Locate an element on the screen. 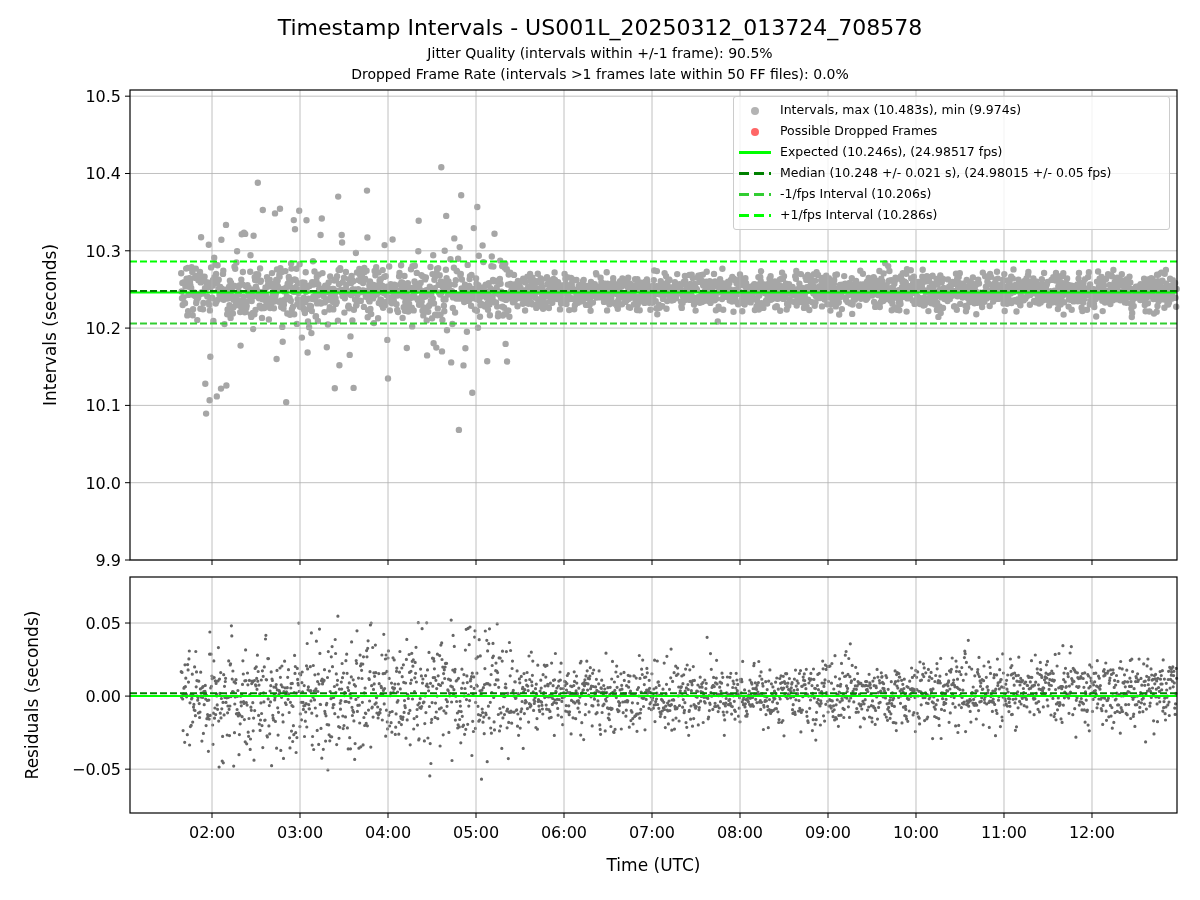 This screenshot has height=900, width=1200. y-tick-label: 10.2 is located at coordinates (103, 329).